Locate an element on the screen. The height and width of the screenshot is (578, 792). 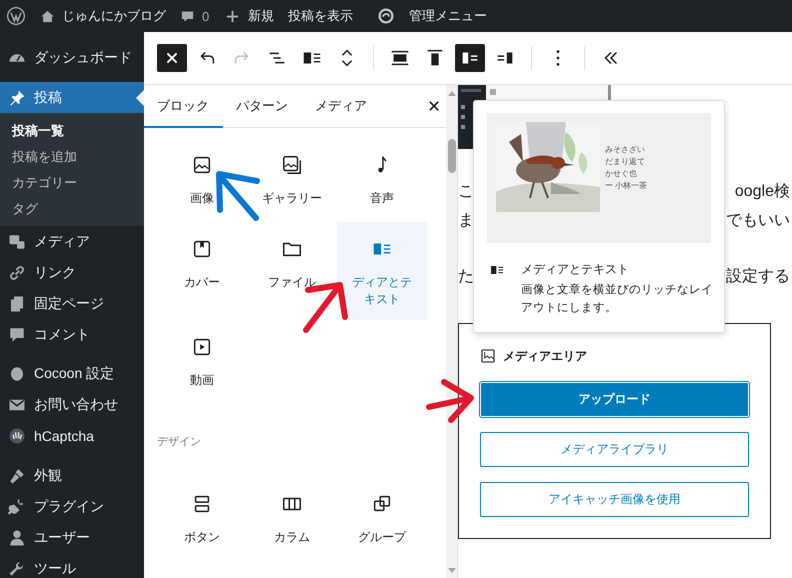
swirl-icon is located at coordinates (386, 16).